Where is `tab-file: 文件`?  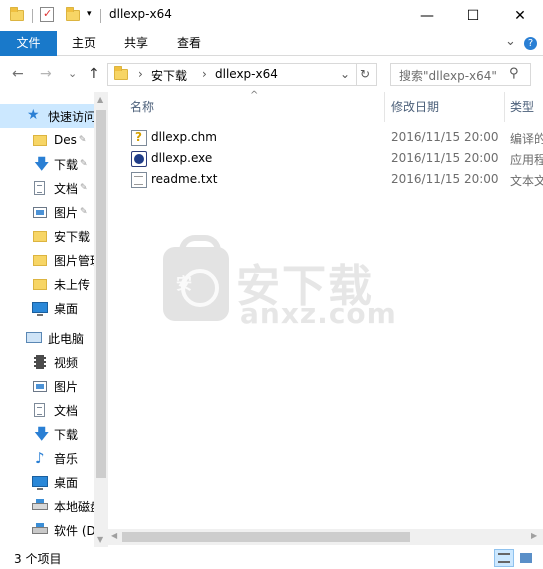
tab-file: 文件 is located at coordinates (28, 43).